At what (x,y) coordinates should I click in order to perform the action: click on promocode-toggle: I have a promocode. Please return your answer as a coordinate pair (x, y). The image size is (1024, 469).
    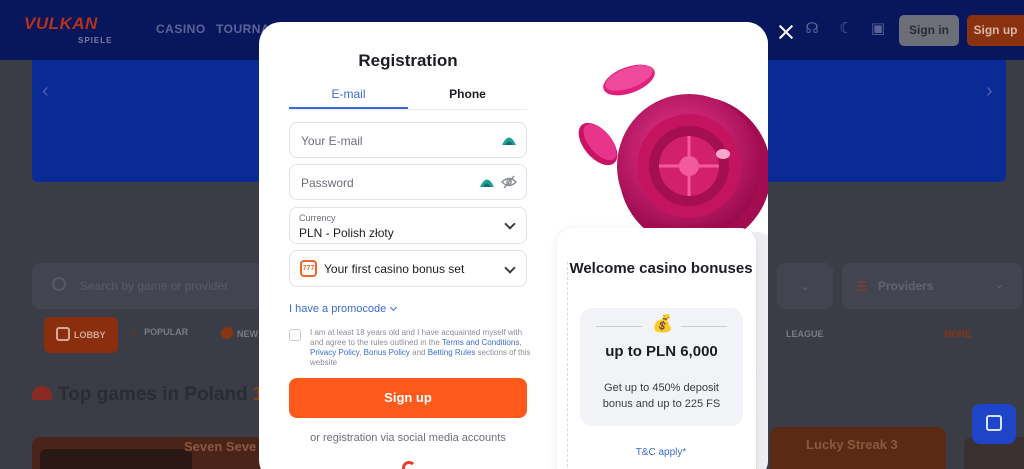
    Looking at the image, I should click on (343, 309).